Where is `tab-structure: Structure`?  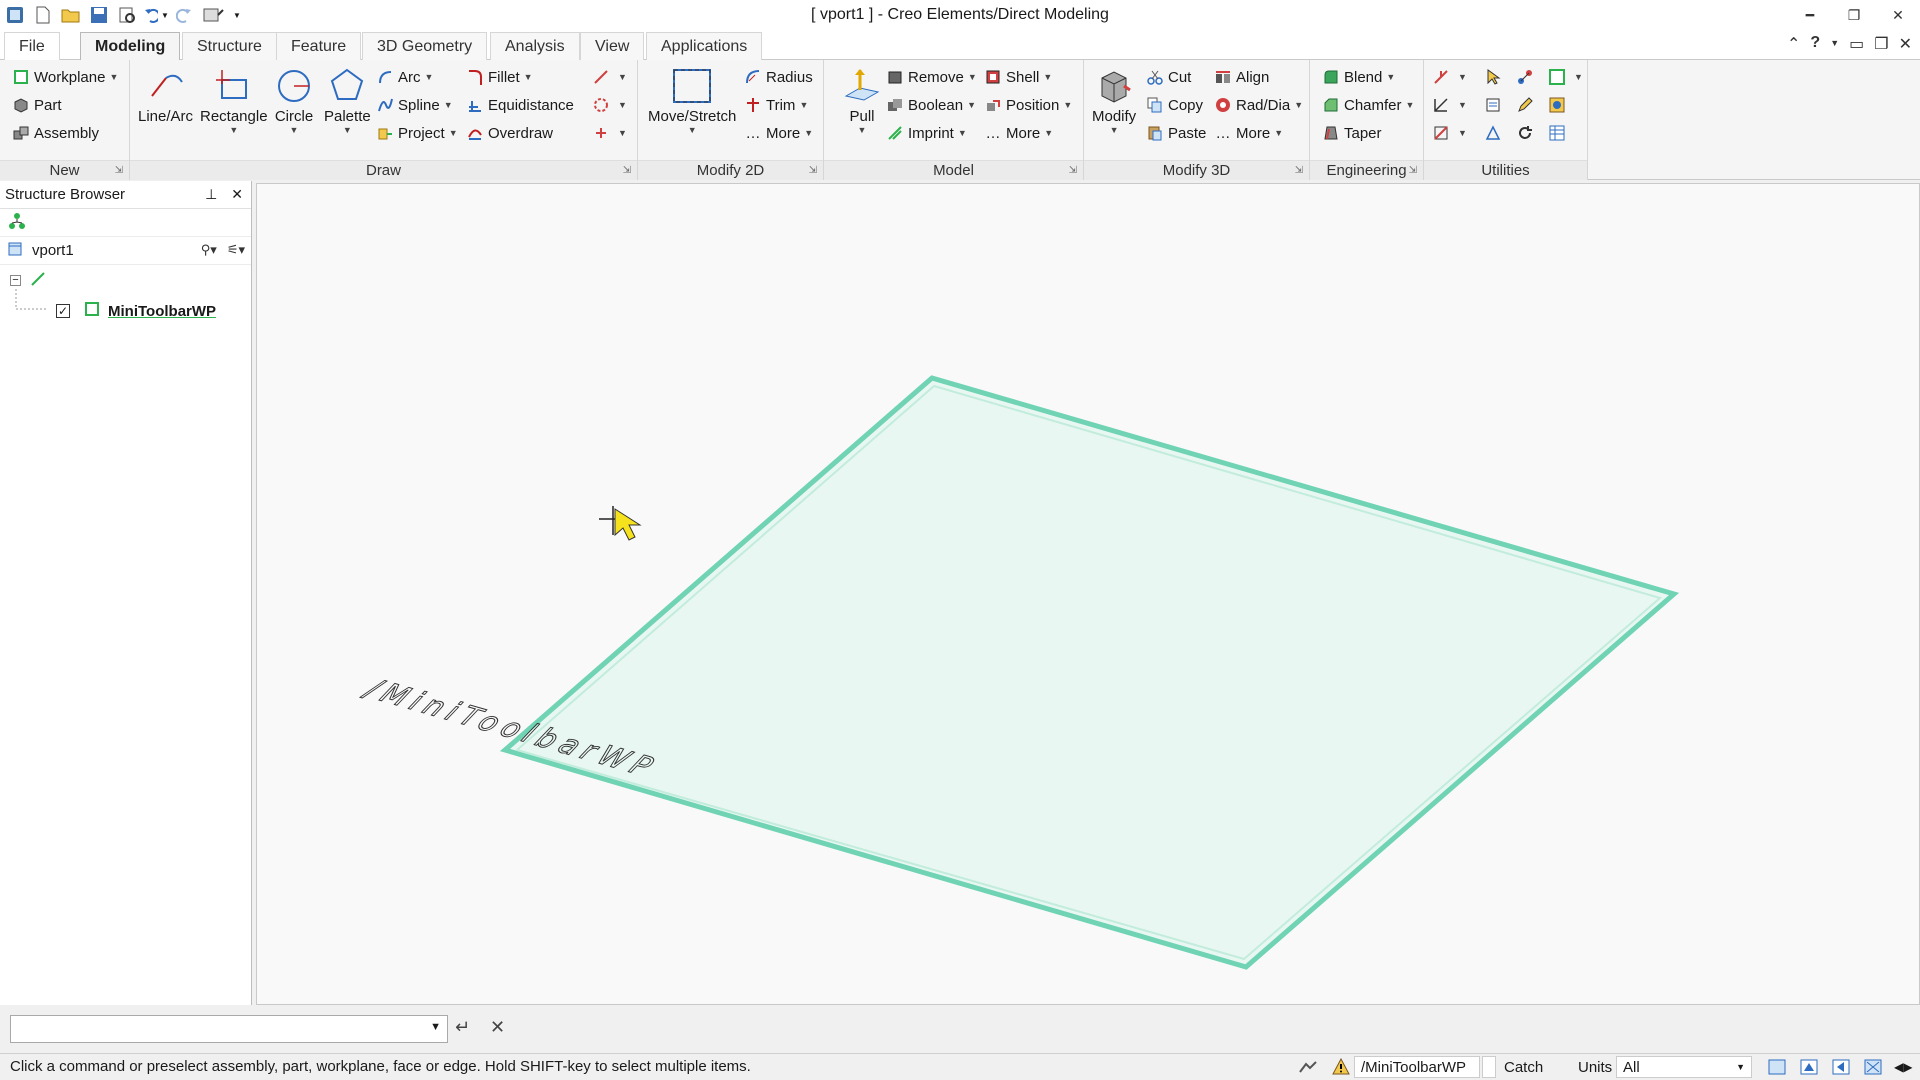 tab-structure: Structure is located at coordinates (229, 46).